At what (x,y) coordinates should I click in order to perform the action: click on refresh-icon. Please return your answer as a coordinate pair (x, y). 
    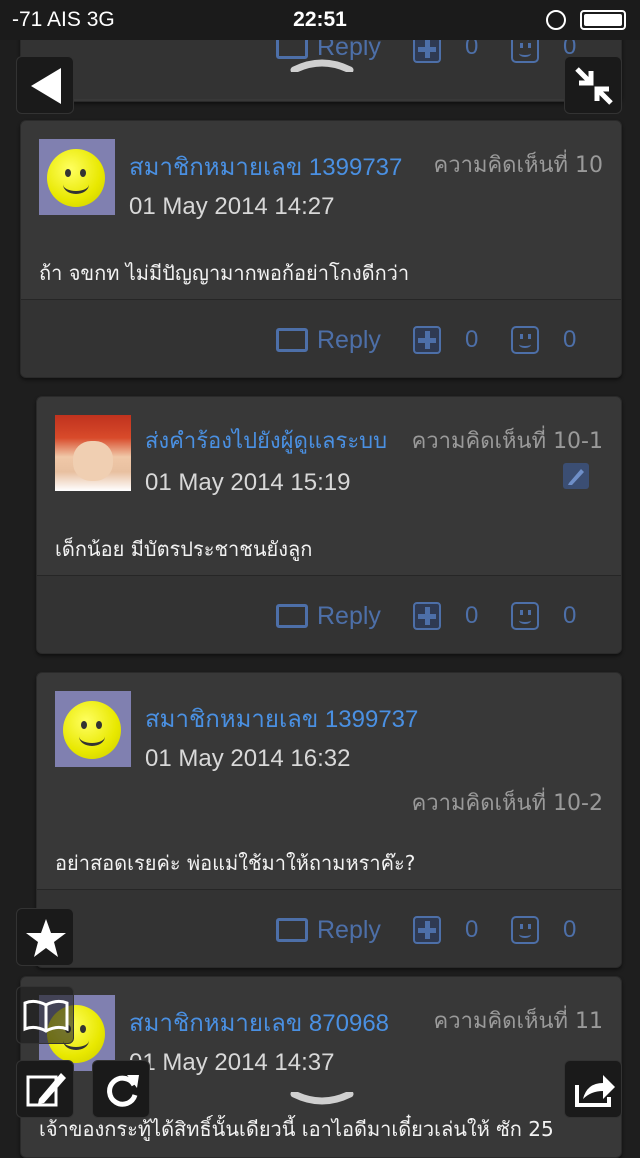
    Looking at the image, I should click on (123, 1091).